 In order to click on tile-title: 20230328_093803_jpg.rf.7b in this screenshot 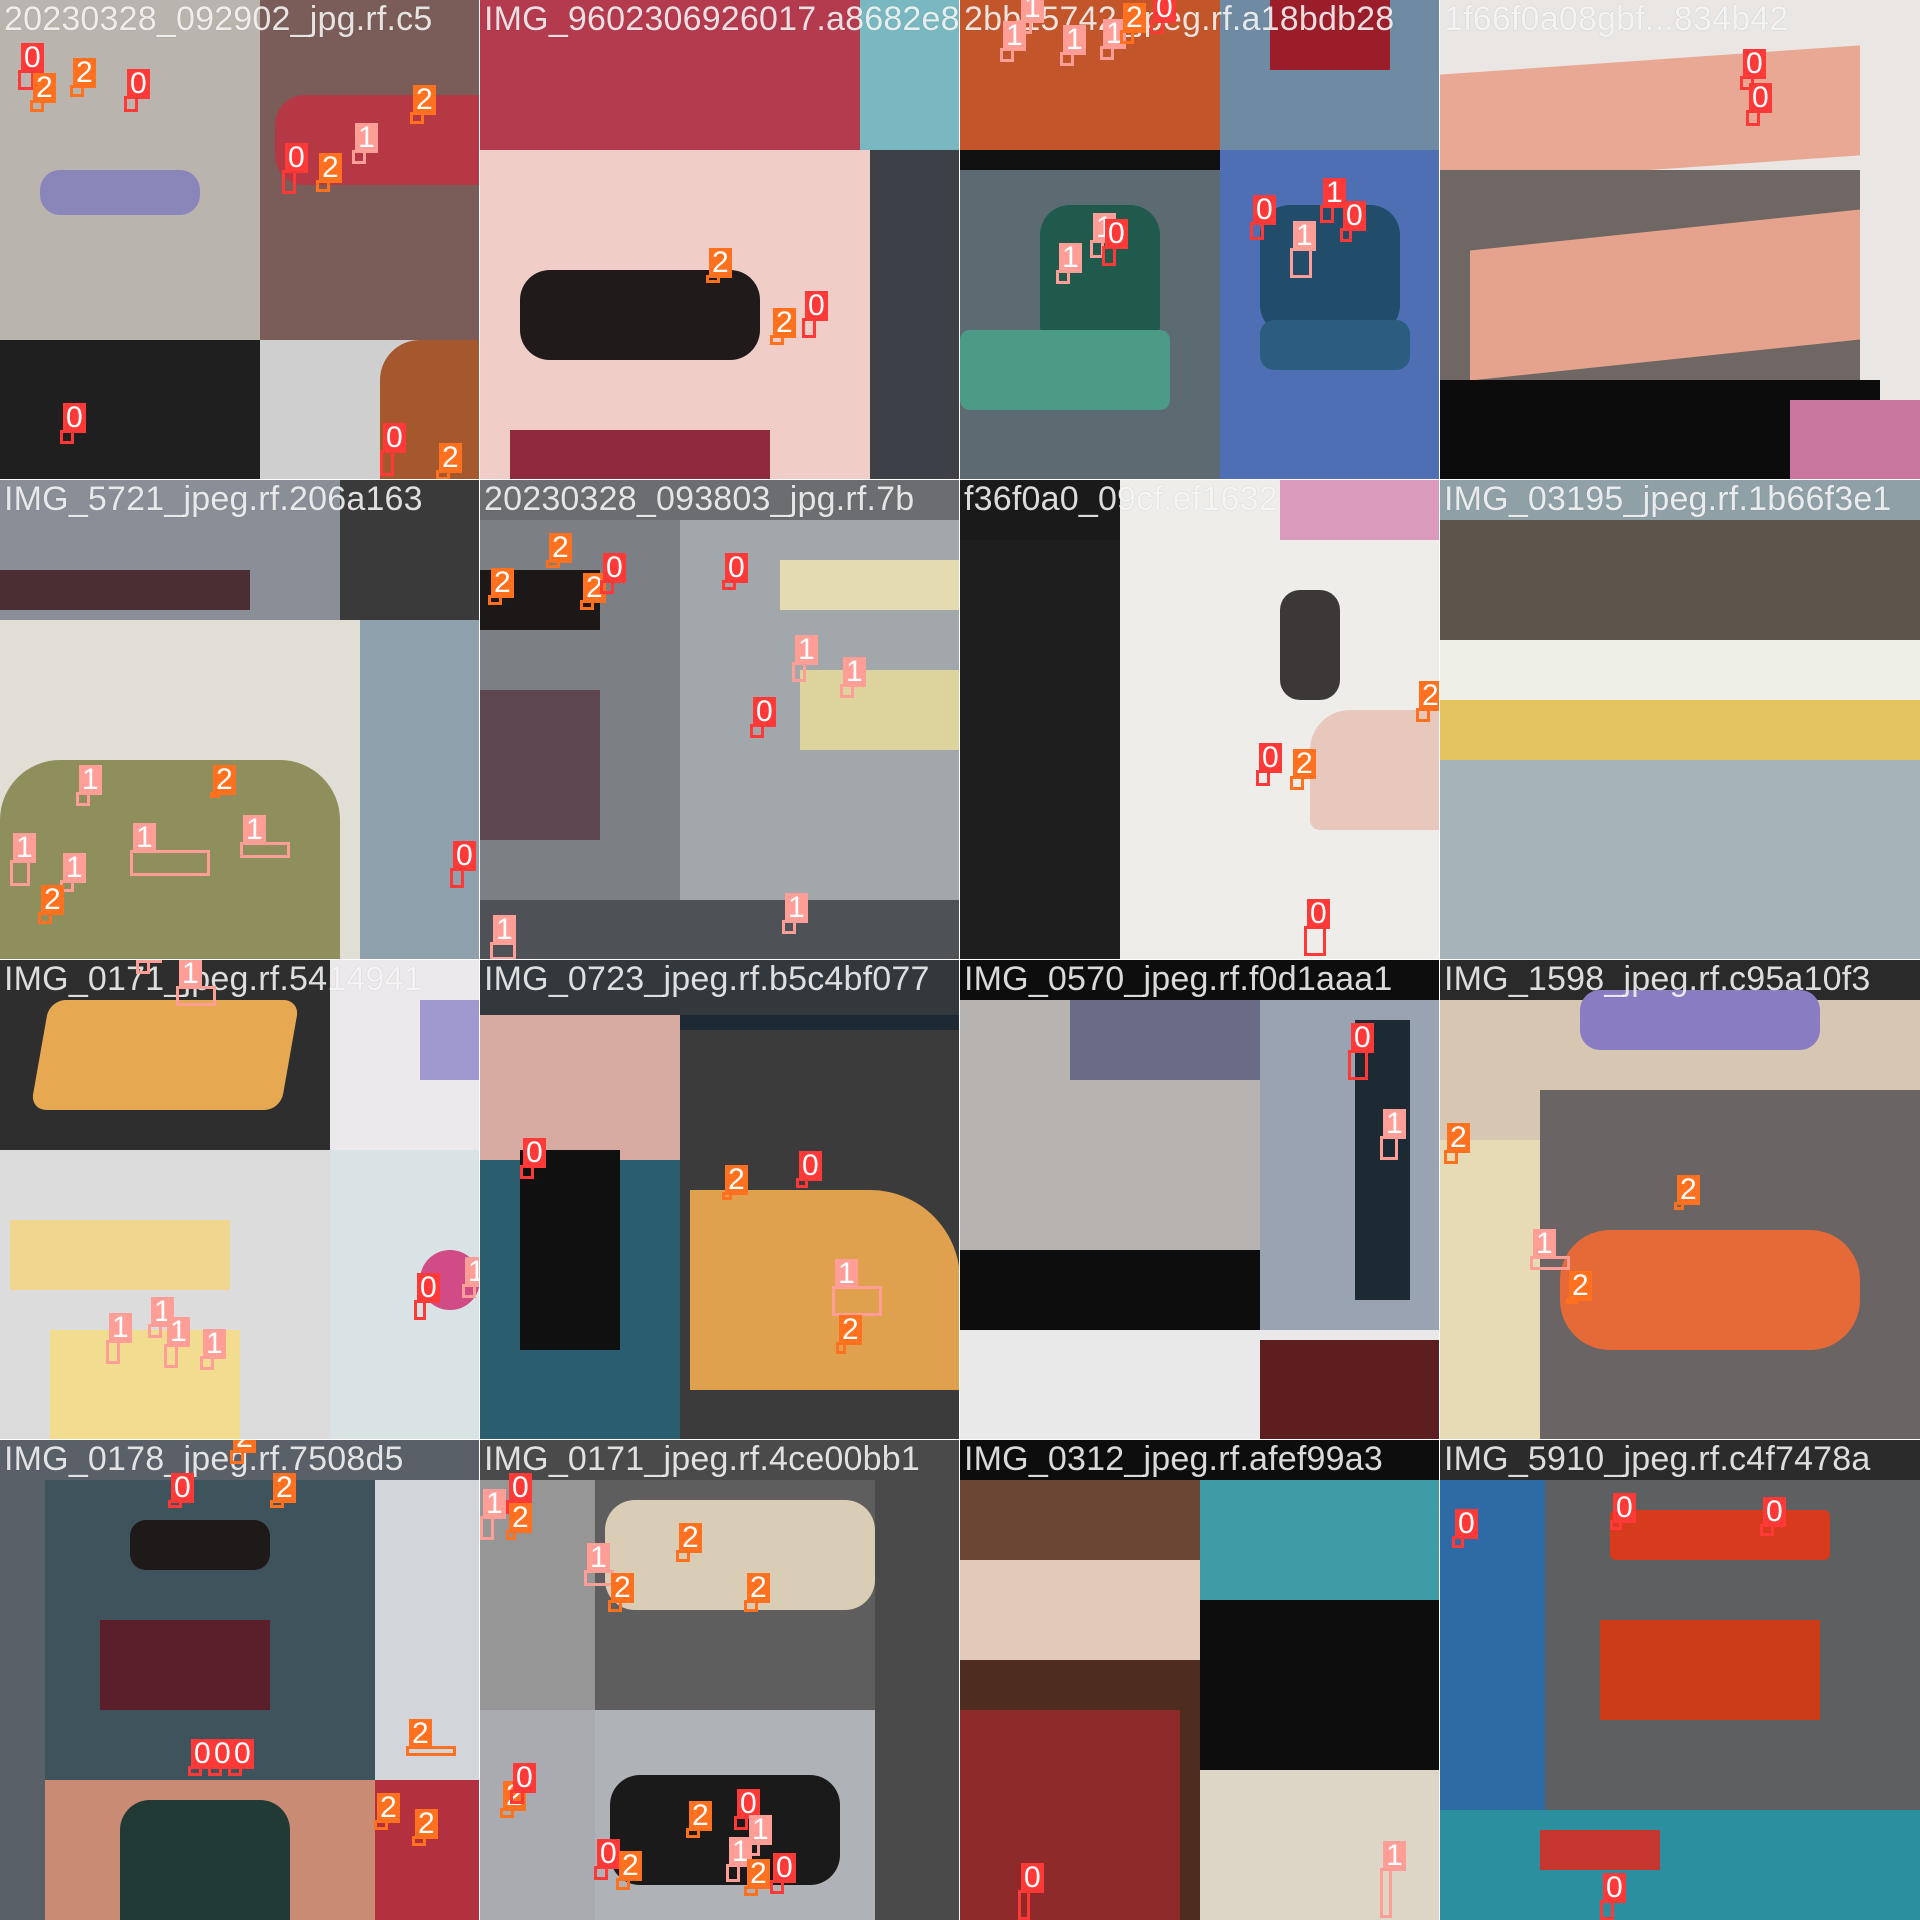, I will do `click(699, 499)`.